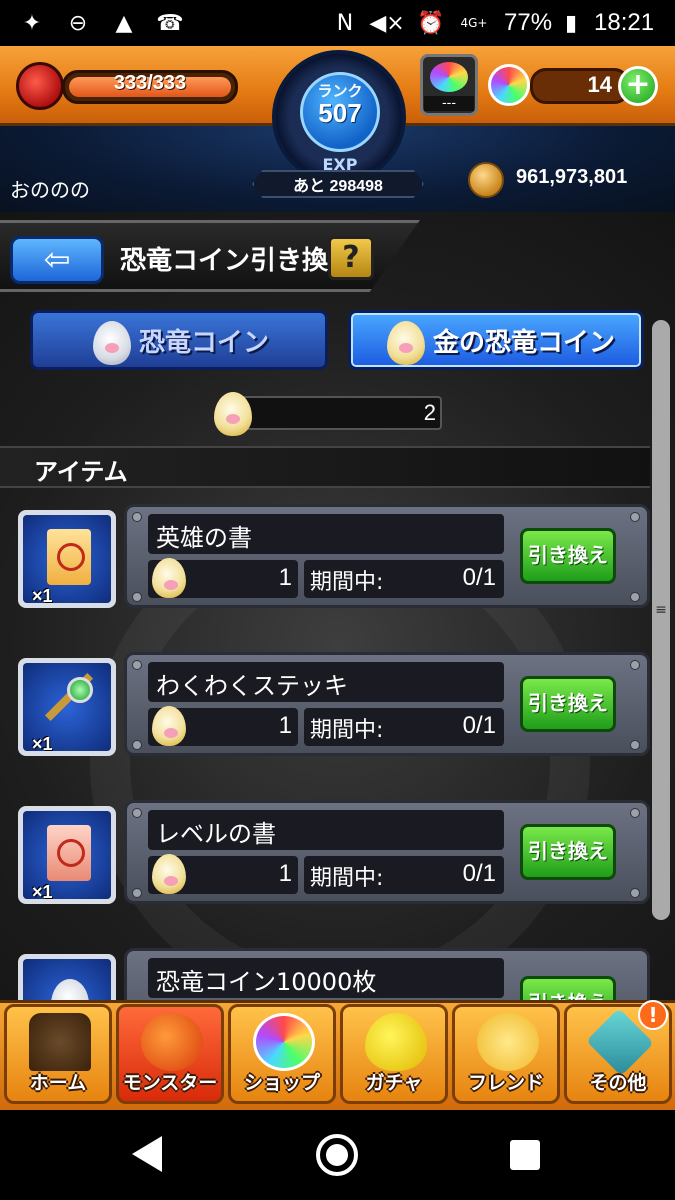  I want to click on tab-label: 恐竜コイン, so click(204, 342).